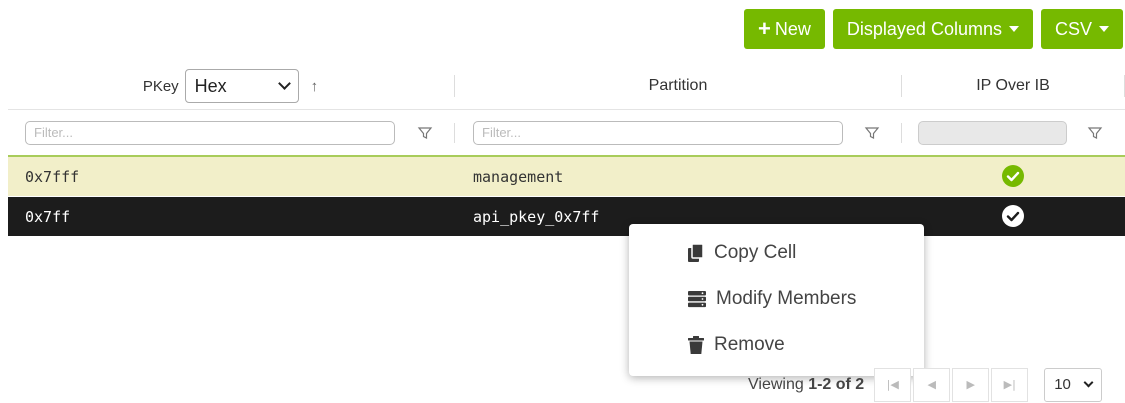 The width and height of the screenshot is (1125, 403). What do you see at coordinates (697, 299) in the screenshot?
I see `server-icon` at bounding box center [697, 299].